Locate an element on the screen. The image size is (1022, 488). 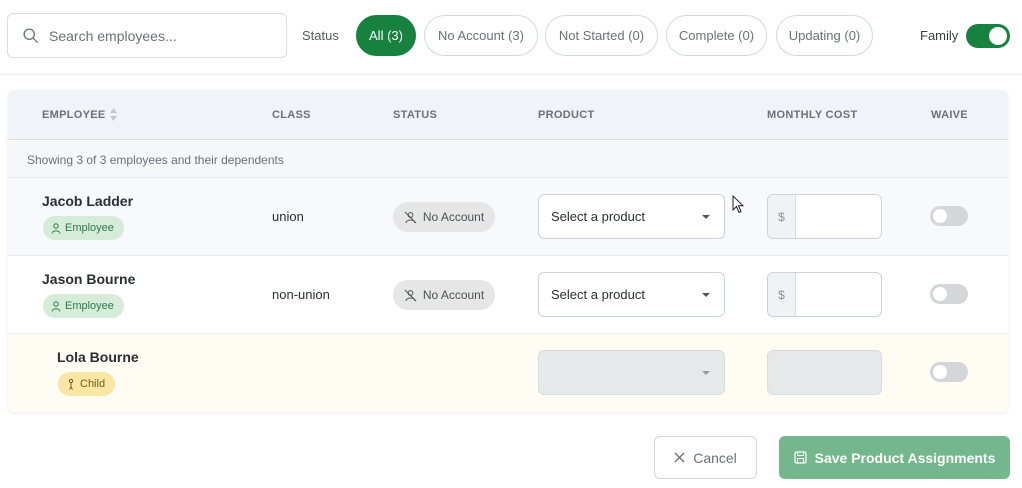
product-select is located at coordinates (631, 372).